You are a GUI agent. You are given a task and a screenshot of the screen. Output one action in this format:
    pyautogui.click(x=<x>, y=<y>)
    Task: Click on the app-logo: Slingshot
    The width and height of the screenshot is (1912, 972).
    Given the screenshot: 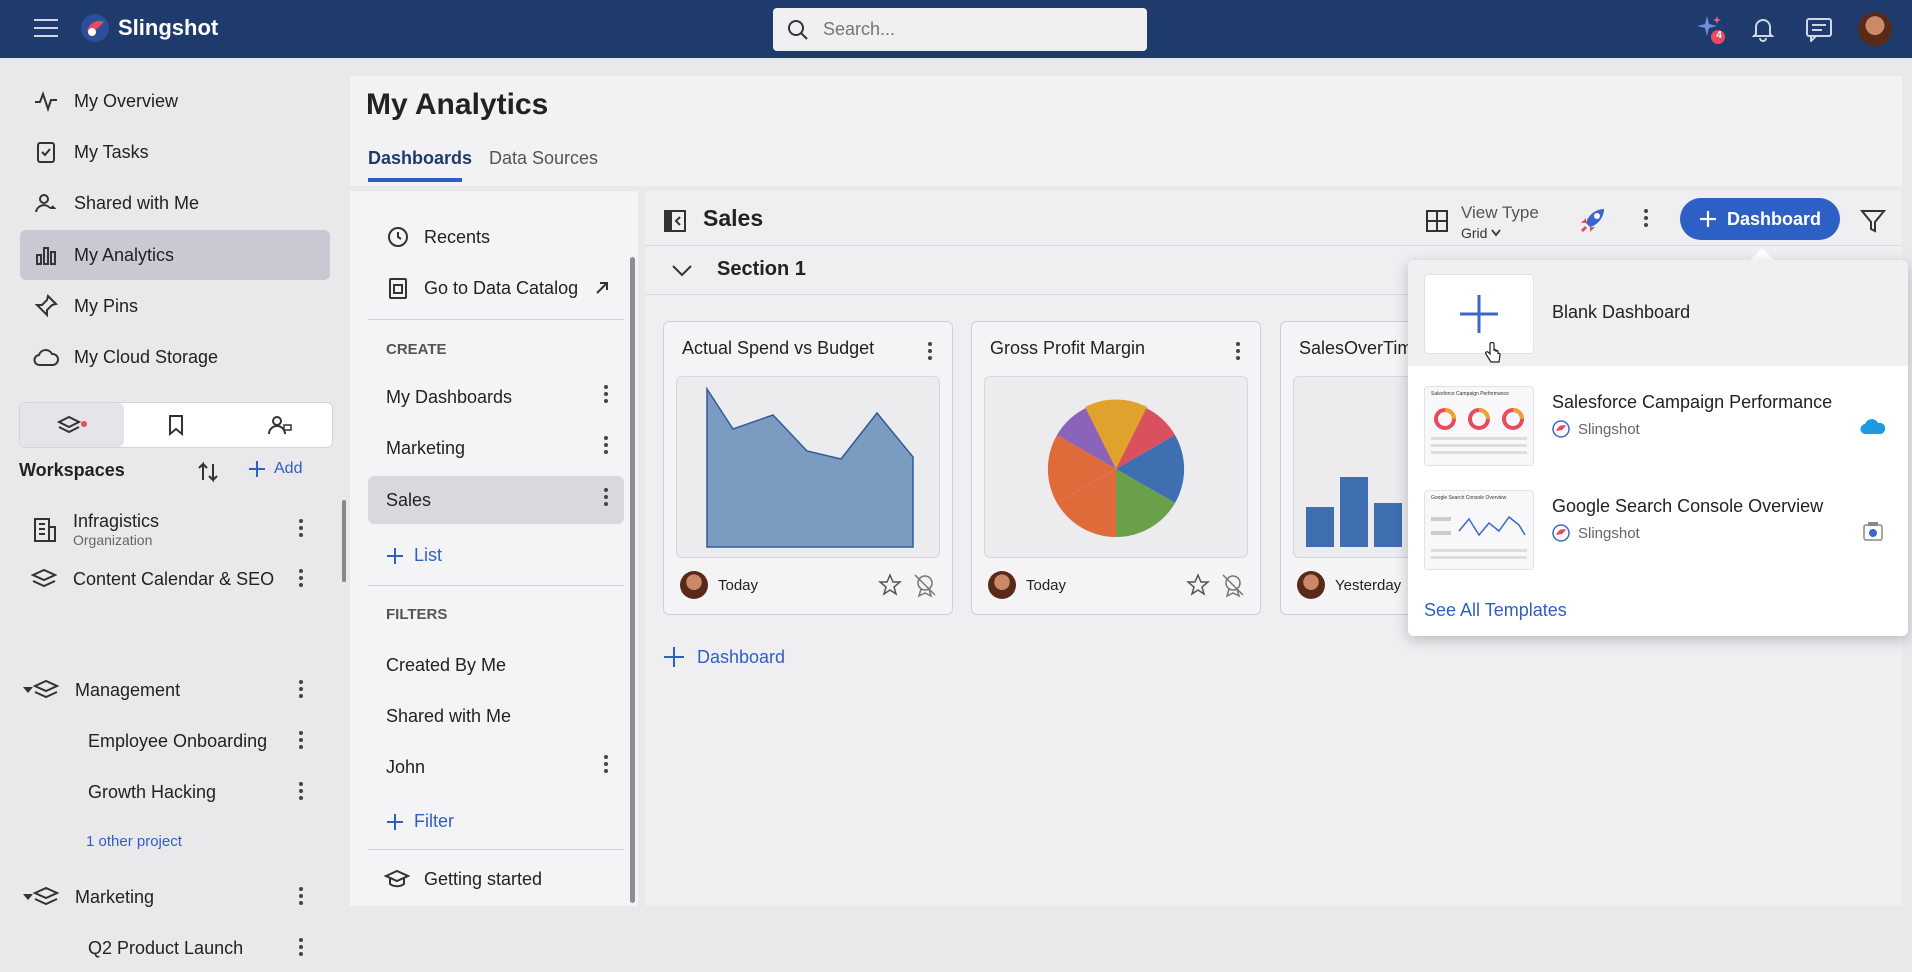 What is the action you would take?
    pyautogui.click(x=149, y=28)
    